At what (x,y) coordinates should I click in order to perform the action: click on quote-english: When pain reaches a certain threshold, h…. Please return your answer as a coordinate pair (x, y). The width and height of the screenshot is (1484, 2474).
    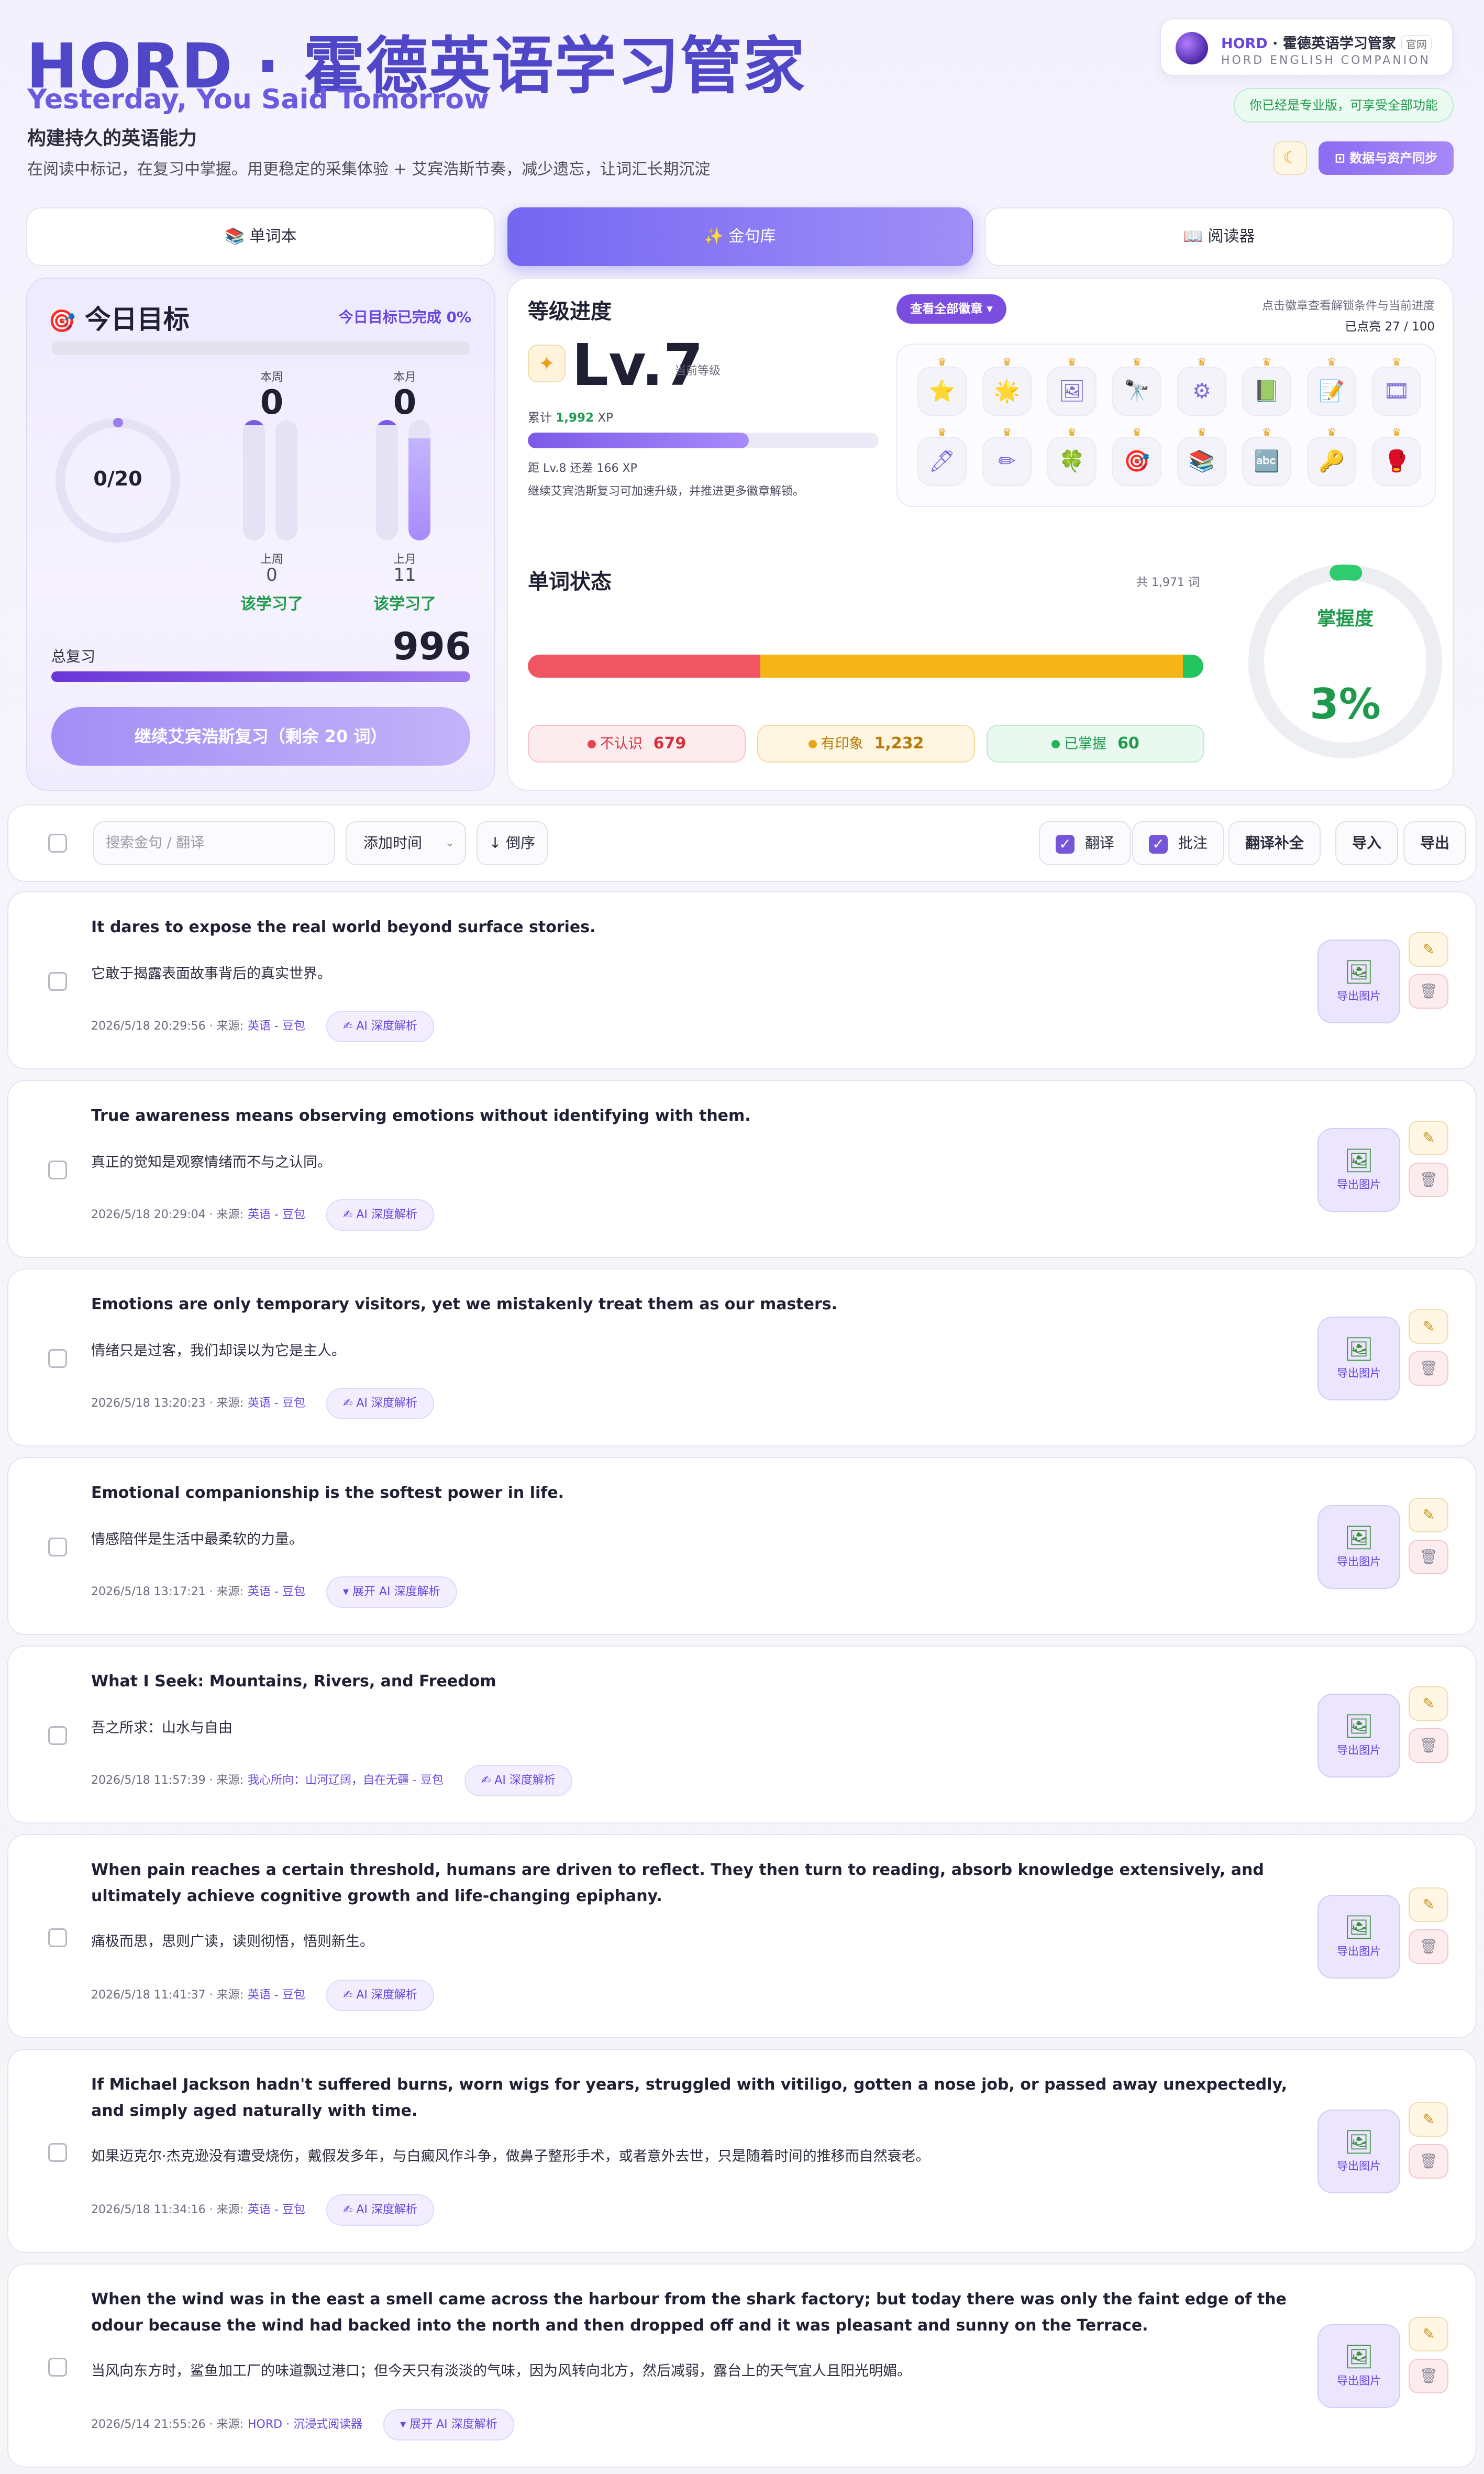
    Looking at the image, I should click on (678, 1883).